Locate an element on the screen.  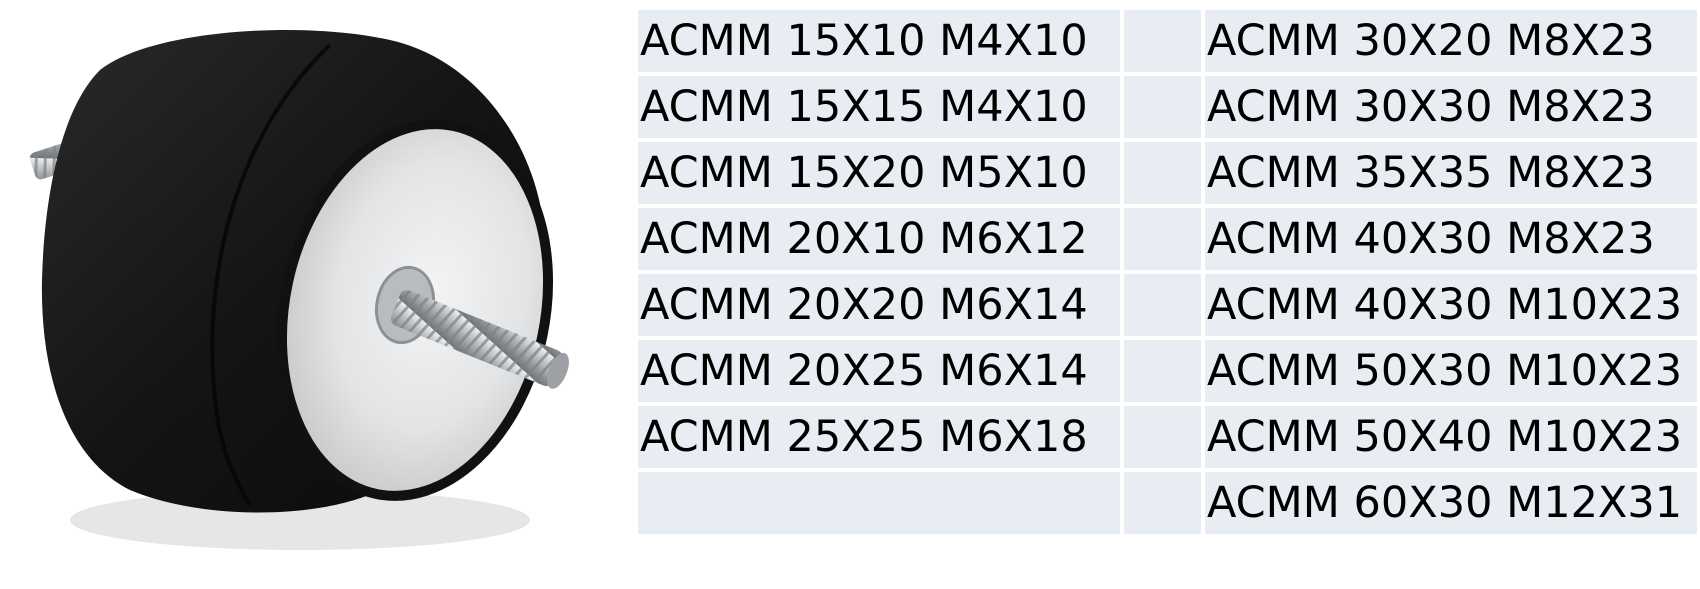
table-row: ACMM 20X20 M6X14 ACMM 40X30 M10X23 is located at coordinates (1167, 305).